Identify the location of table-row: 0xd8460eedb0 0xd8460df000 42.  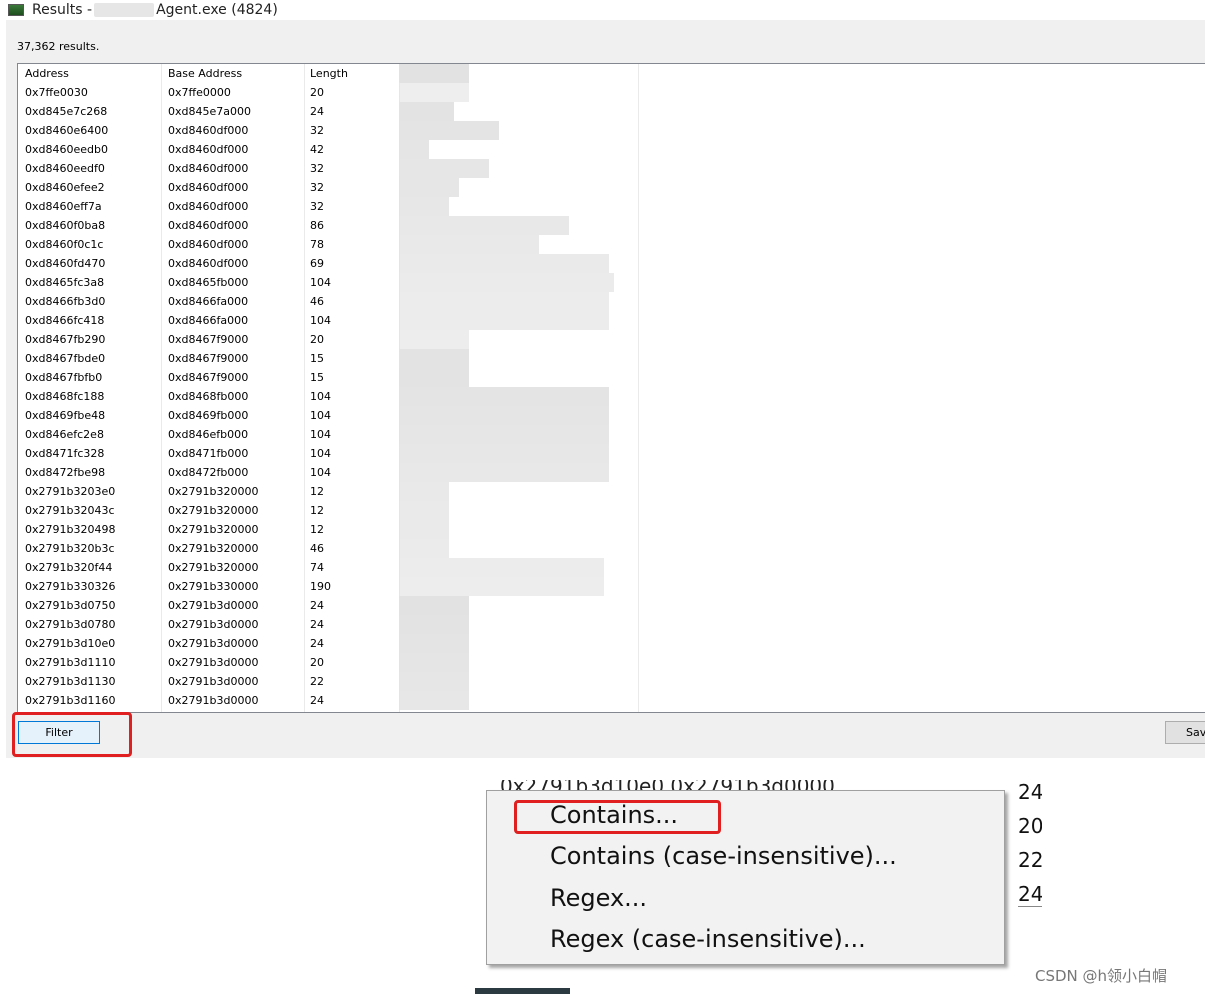
(611, 149).